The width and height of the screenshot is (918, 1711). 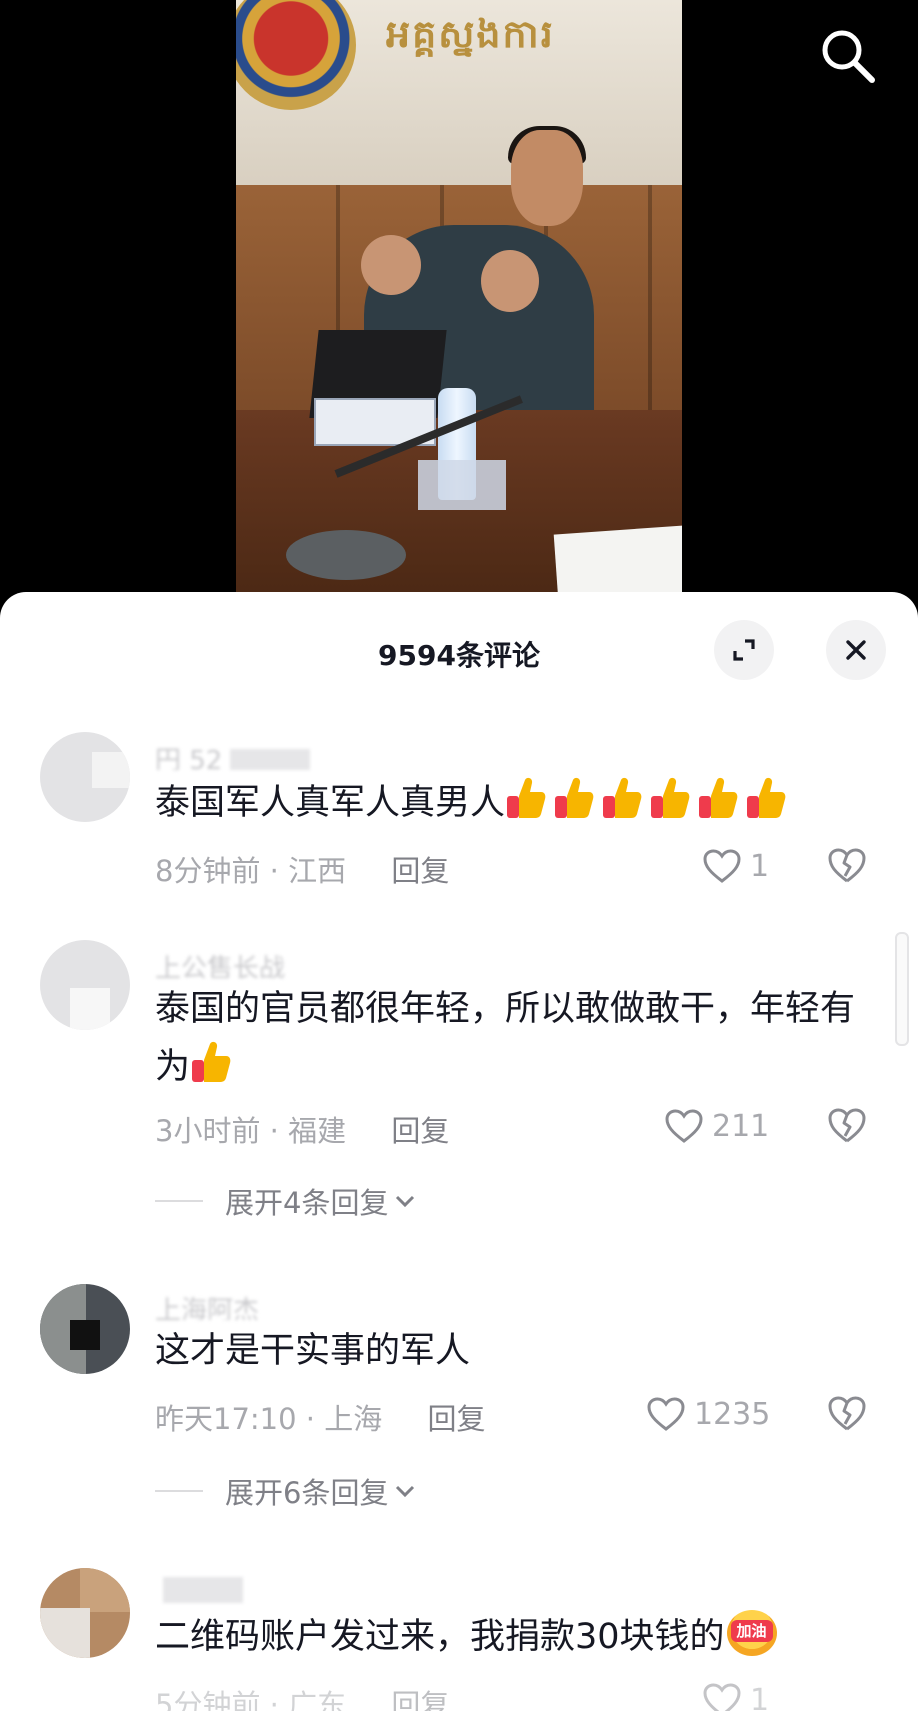 I want to click on like-button: 1235, so click(x=708, y=1414).